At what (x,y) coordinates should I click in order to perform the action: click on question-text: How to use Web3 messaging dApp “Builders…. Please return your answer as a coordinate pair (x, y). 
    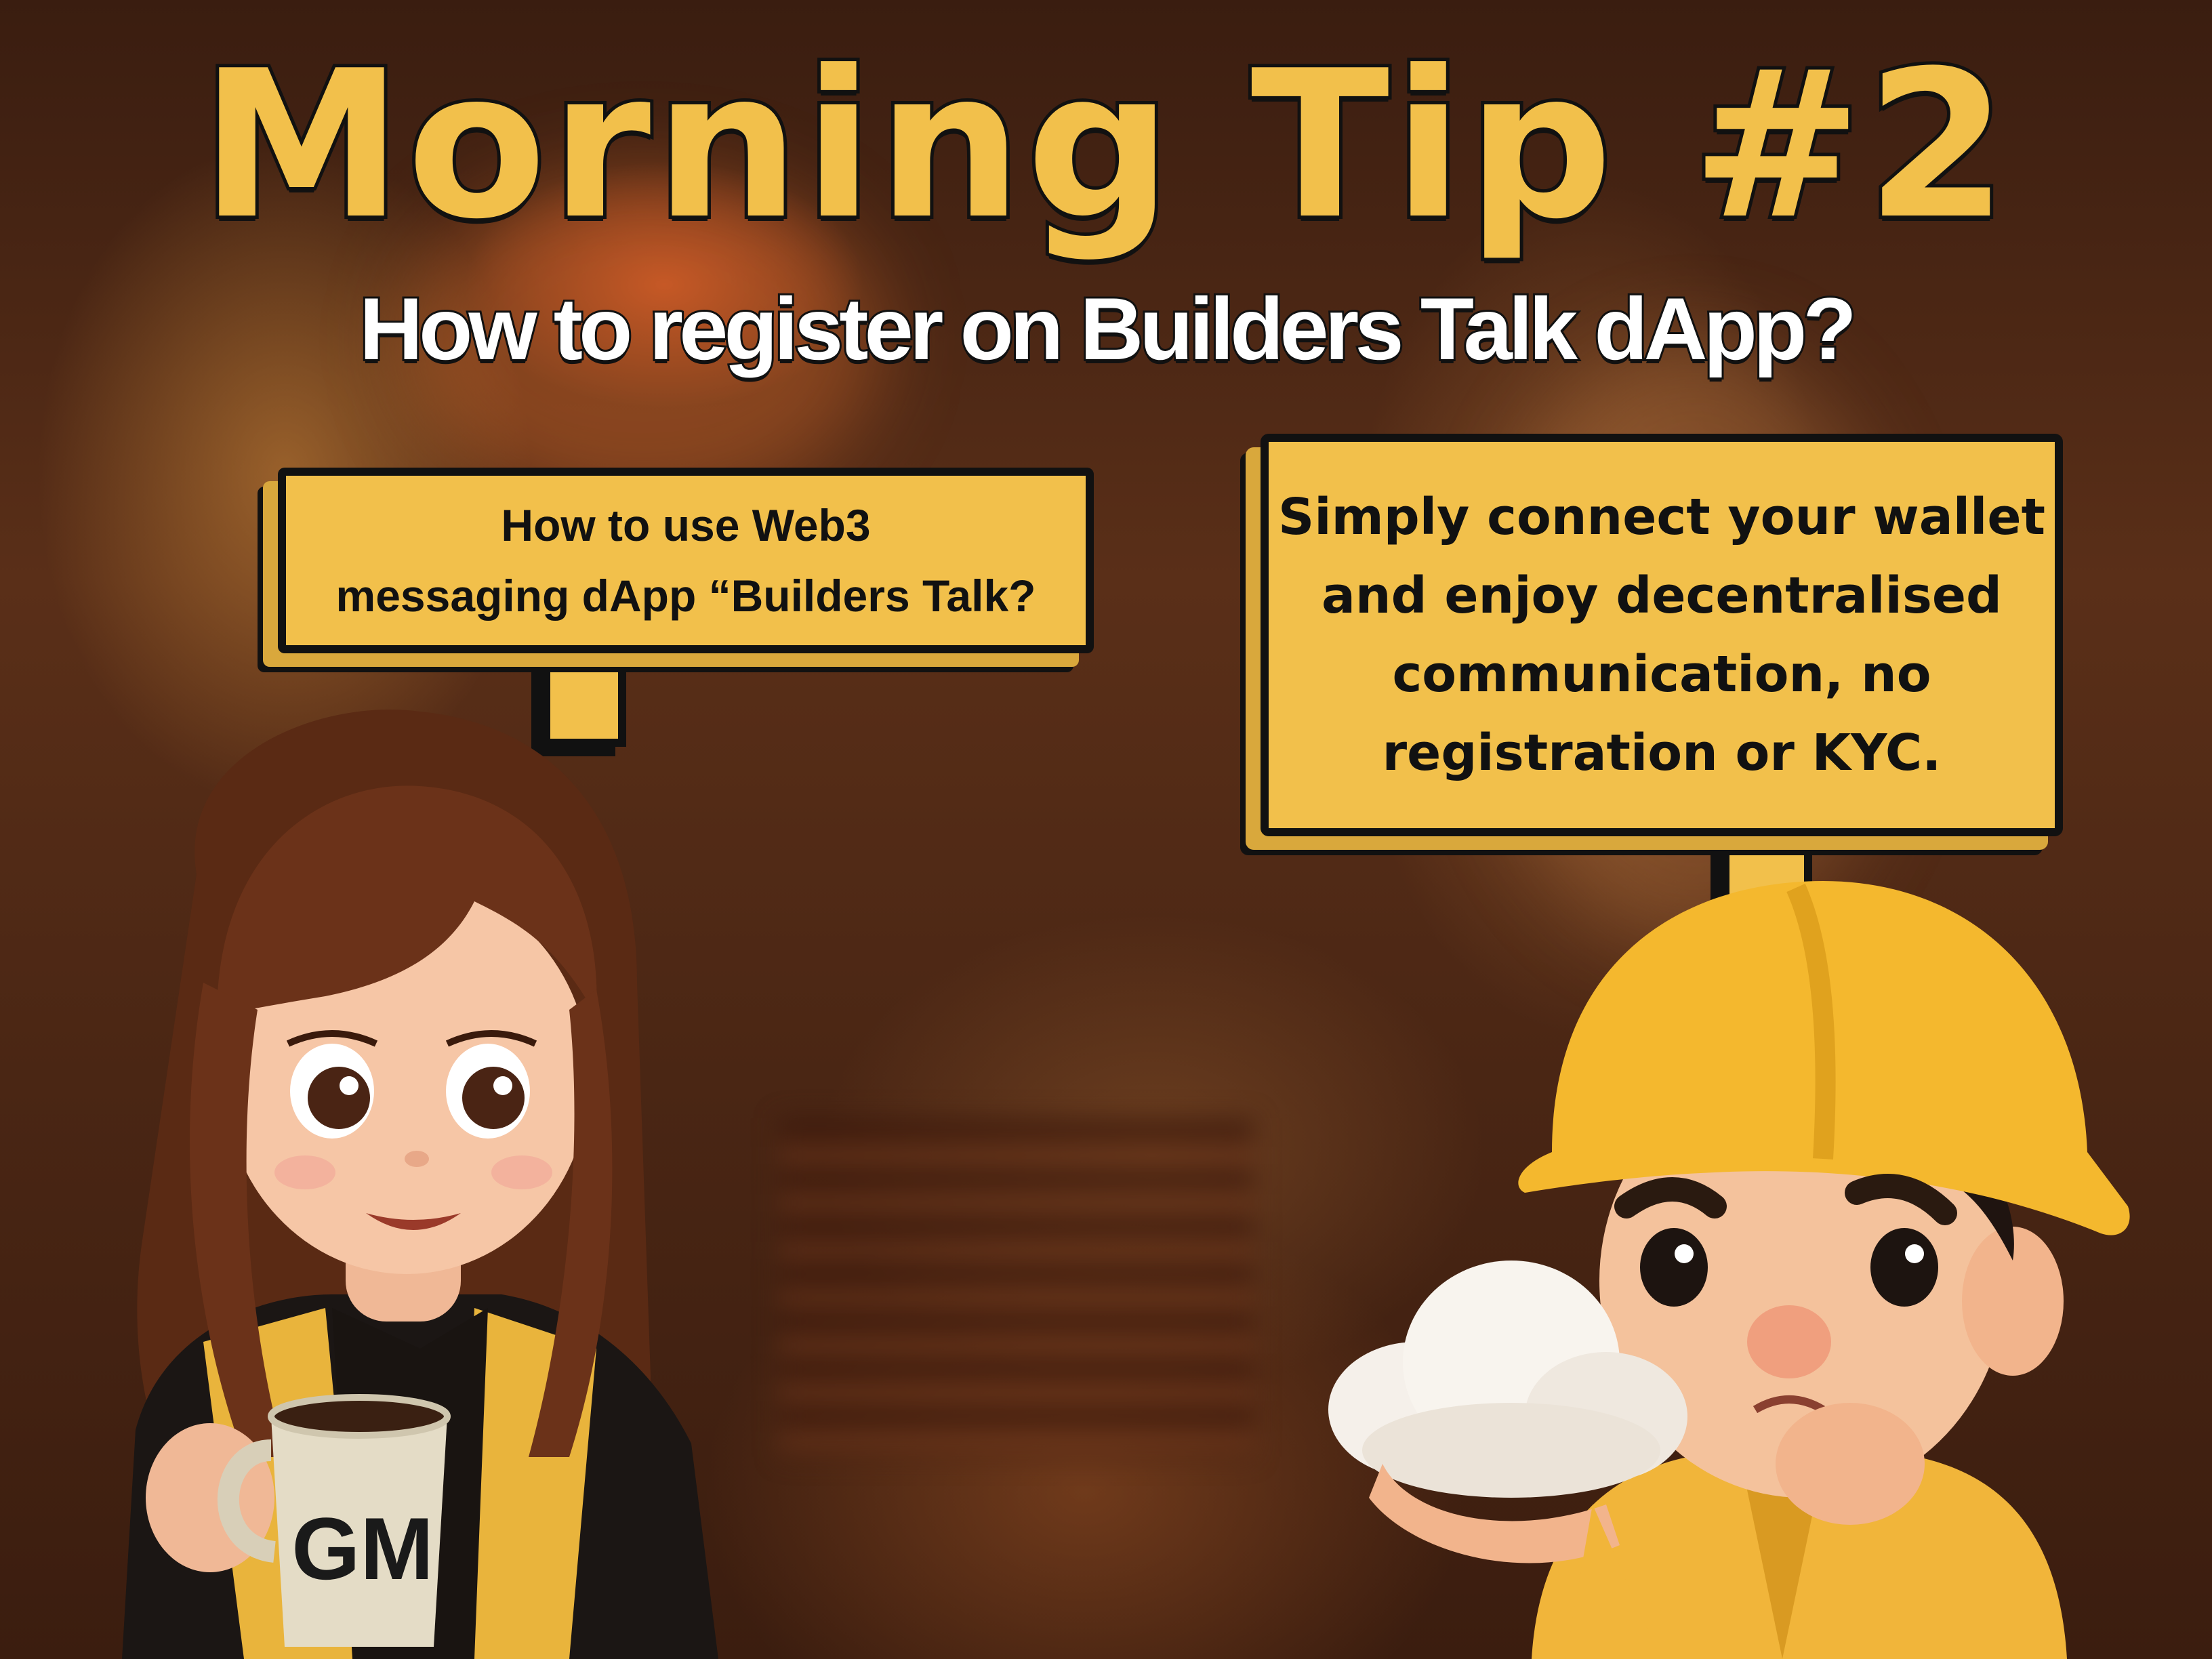
    Looking at the image, I should click on (686, 560).